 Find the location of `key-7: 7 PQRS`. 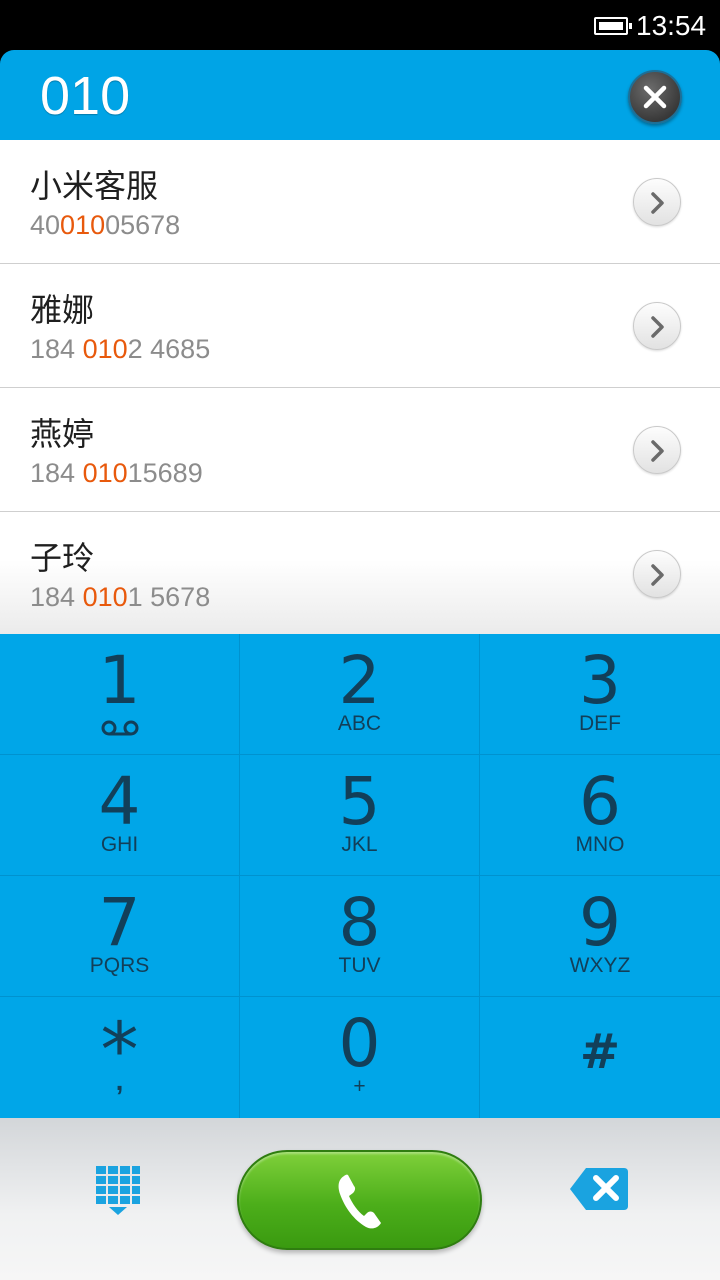

key-7: 7 PQRS is located at coordinates (120, 936).